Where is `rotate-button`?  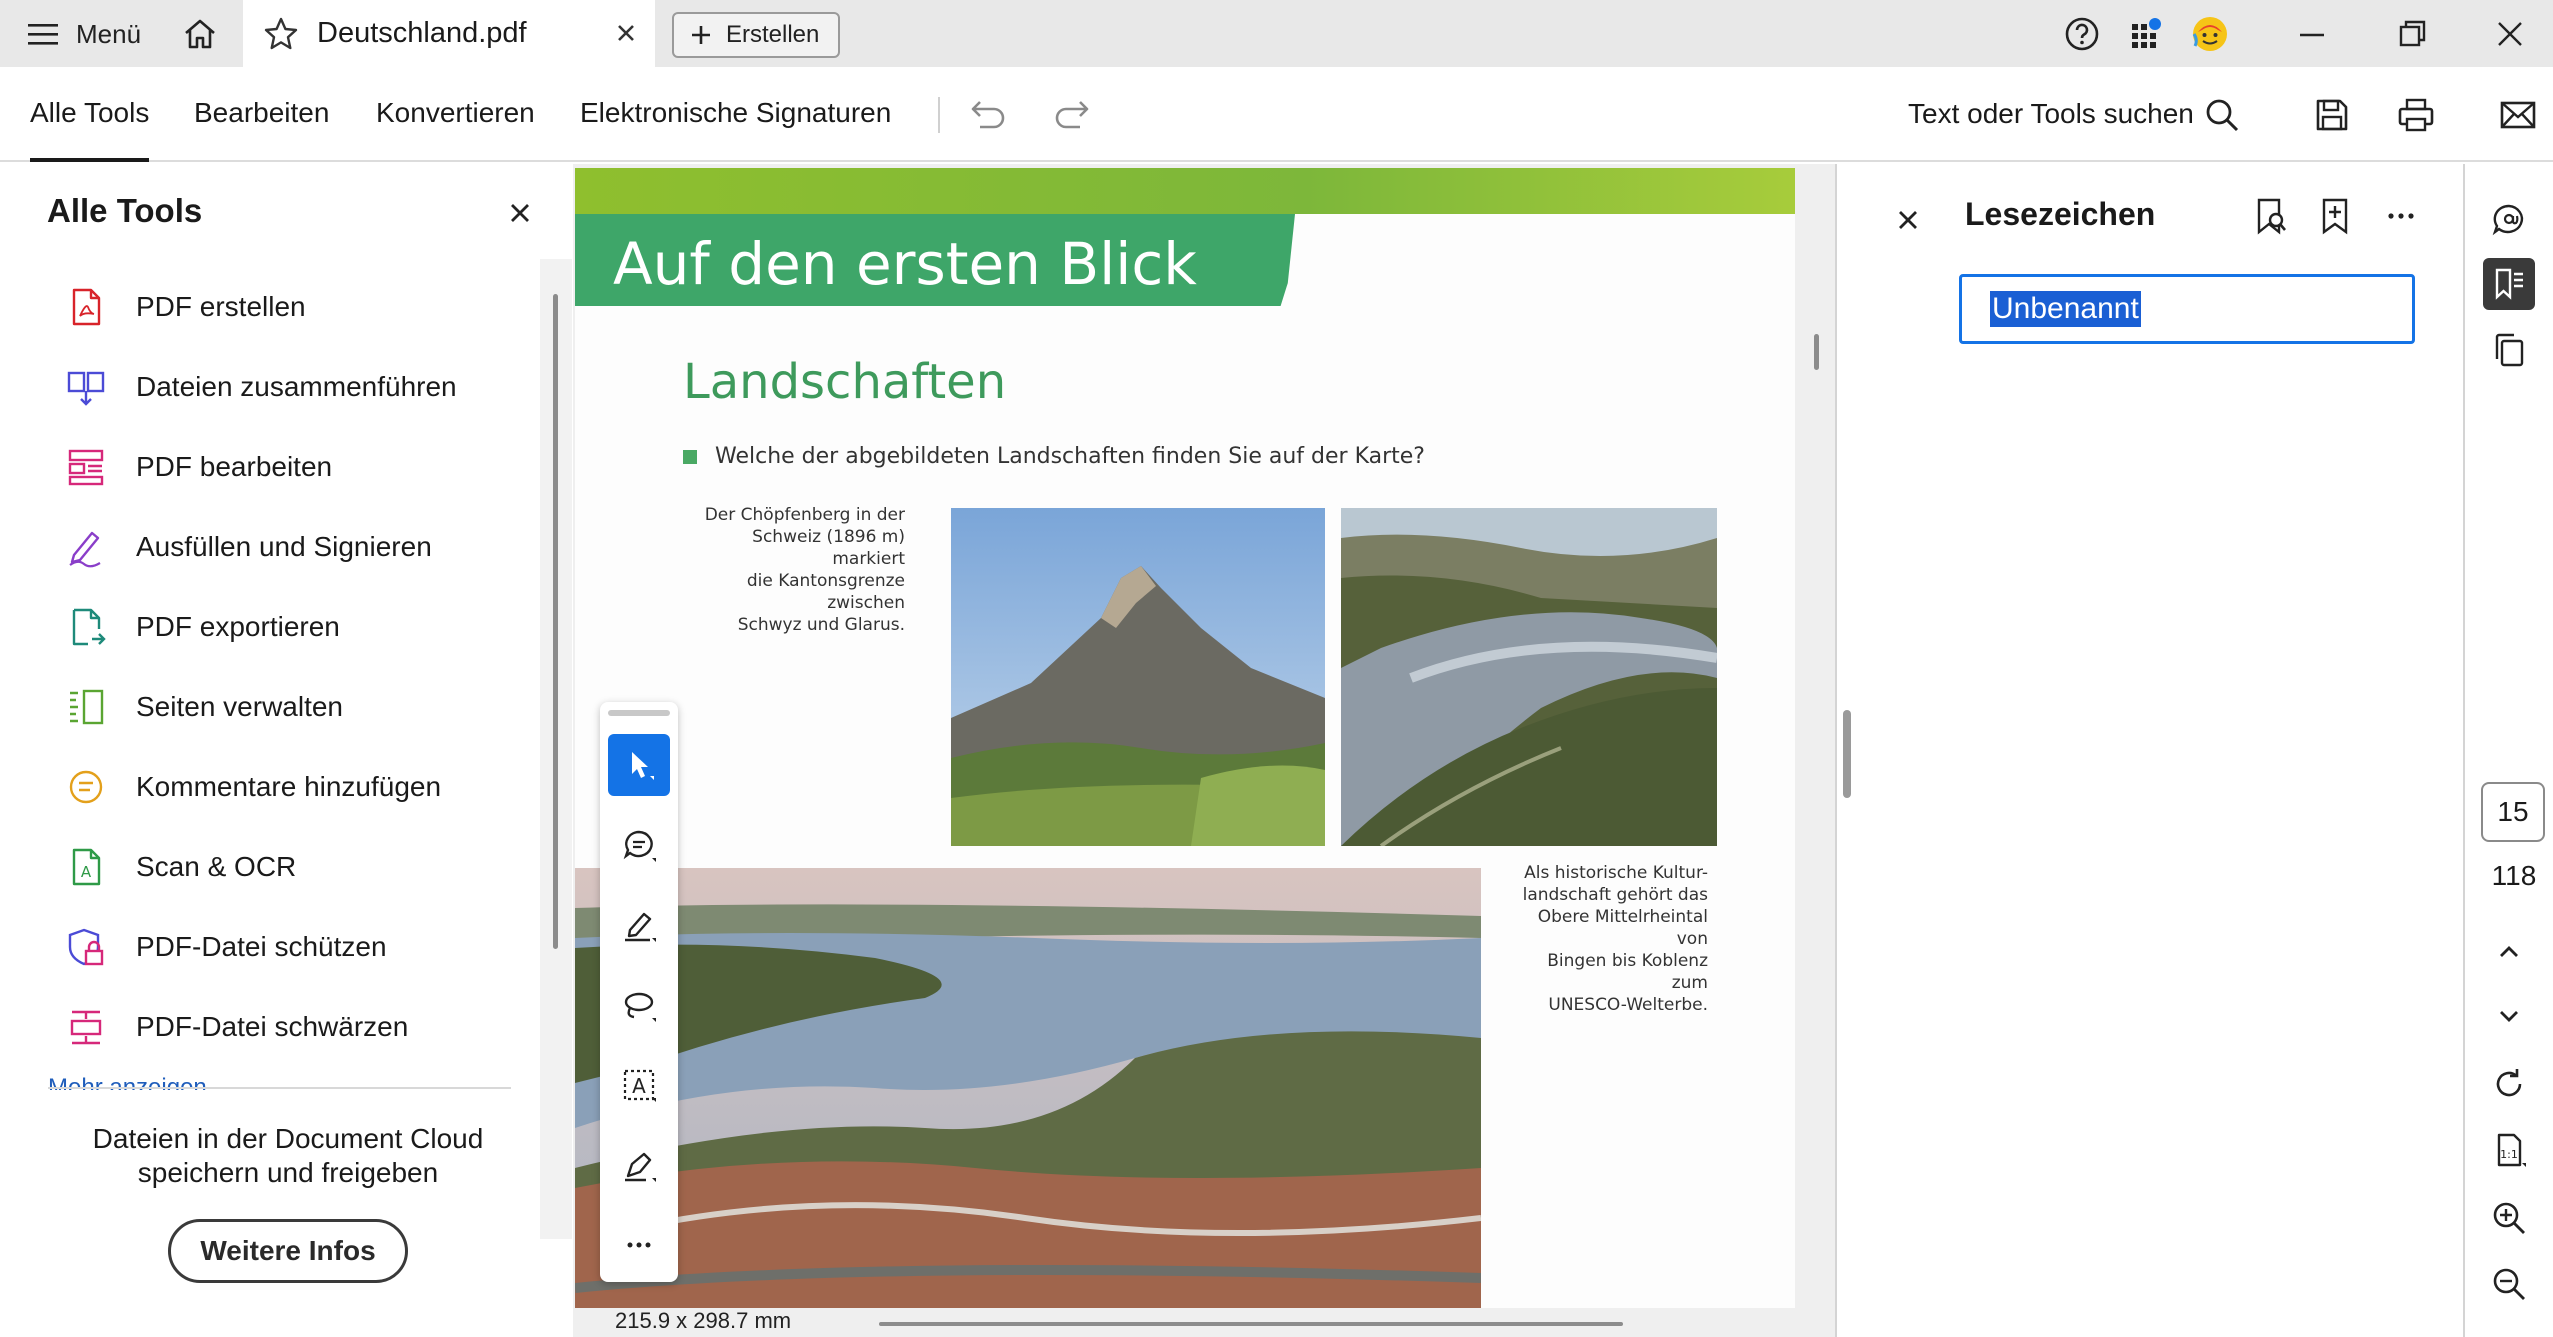
rotate-button is located at coordinates (2509, 1084).